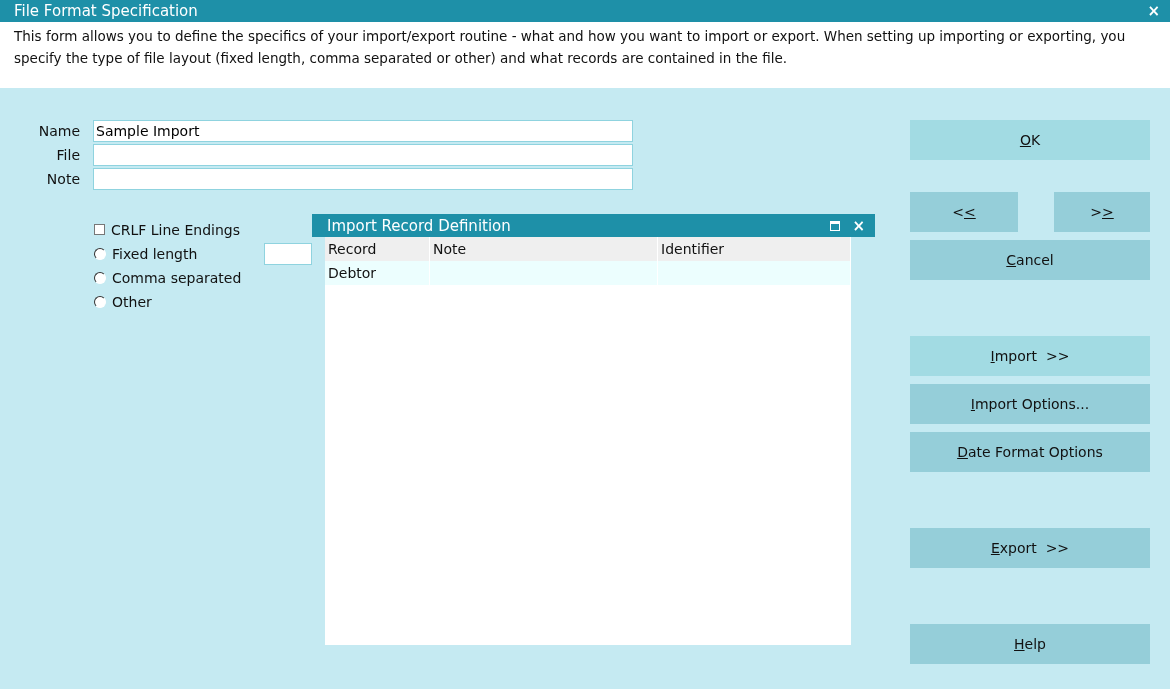 The width and height of the screenshot is (1170, 689). I want to click on dialog-button: Export >>, so click(1030, 548).